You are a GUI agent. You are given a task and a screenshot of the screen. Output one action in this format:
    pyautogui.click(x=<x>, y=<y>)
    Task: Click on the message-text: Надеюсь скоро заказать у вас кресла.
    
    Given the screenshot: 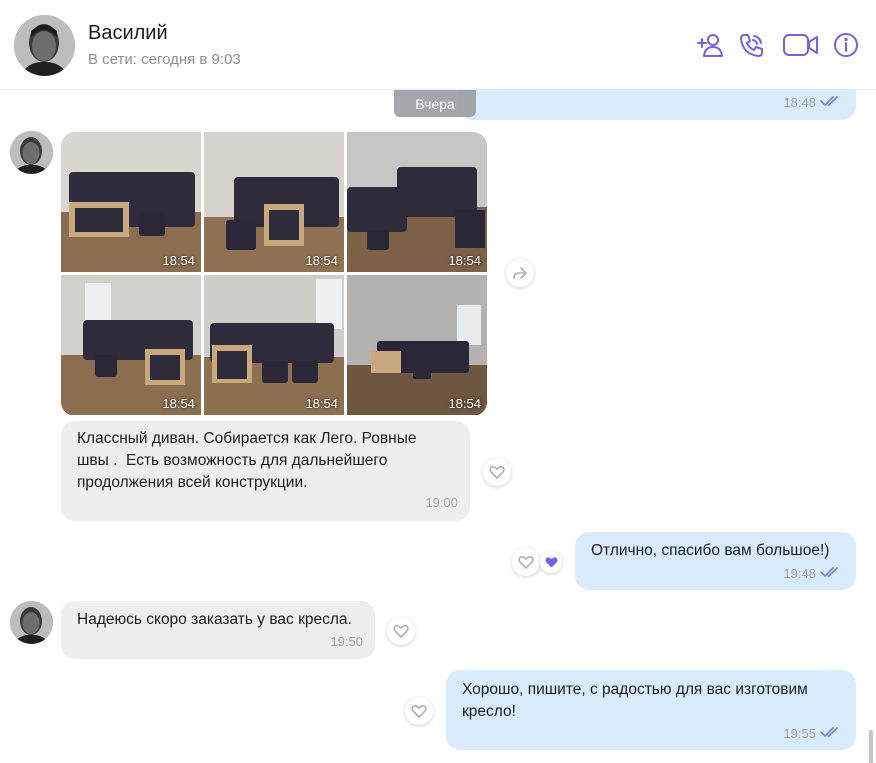 What is the action you would take?
    pyautogui.click(x=214, y=619)
    